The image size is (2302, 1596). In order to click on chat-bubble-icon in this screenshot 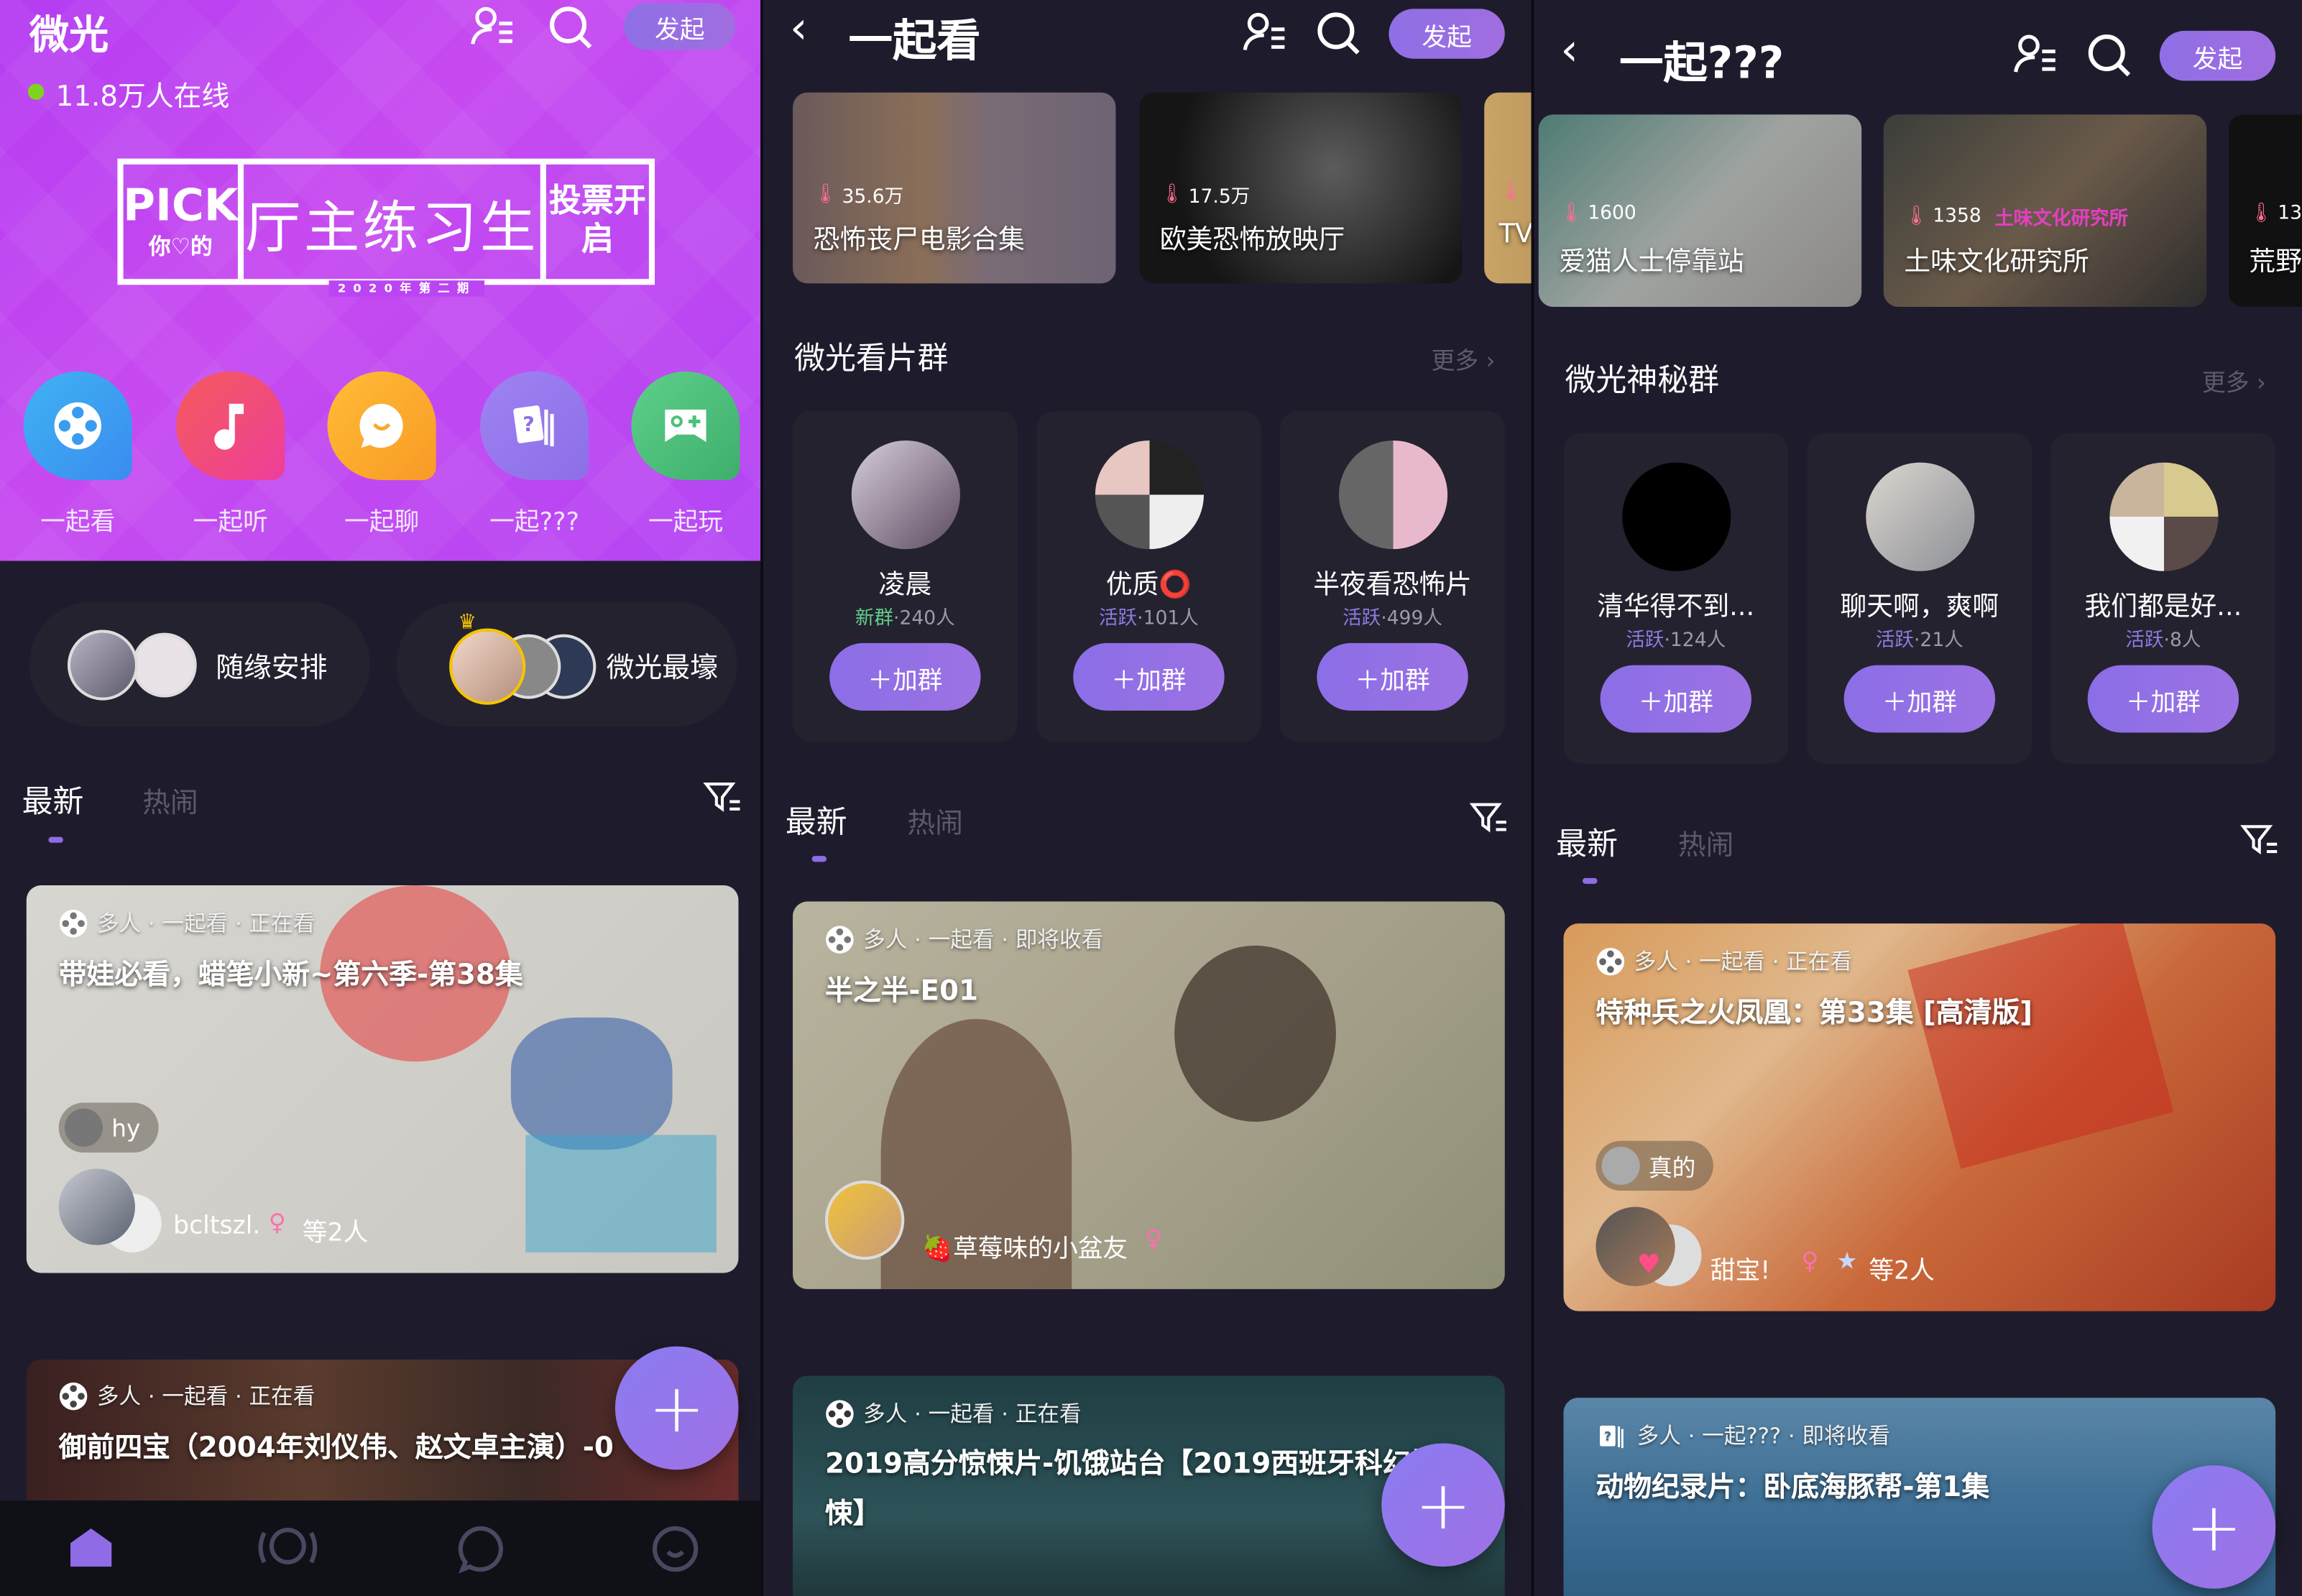, I will do `click(381, 425)`.